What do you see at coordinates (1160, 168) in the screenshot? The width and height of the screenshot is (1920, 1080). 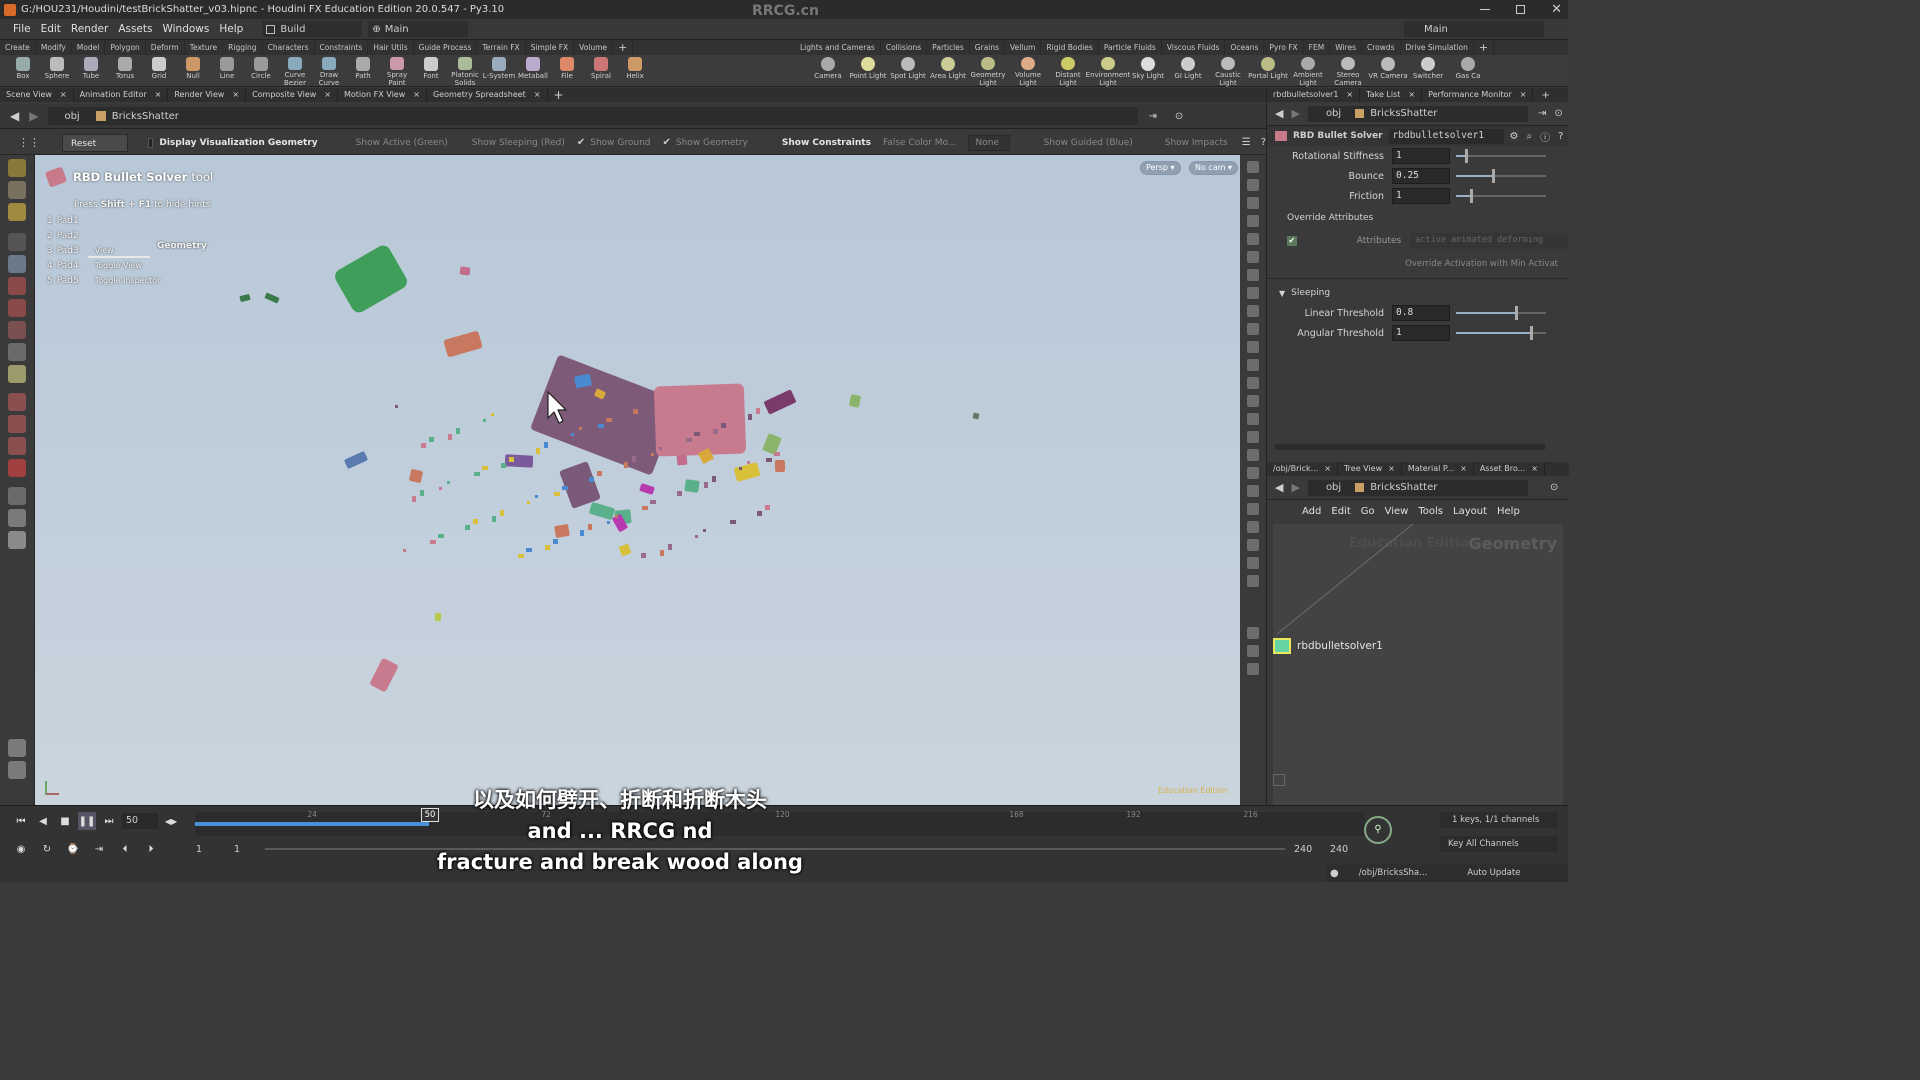 I see `persp-menu: Persp ▾` at bounding box center [1160, 168].